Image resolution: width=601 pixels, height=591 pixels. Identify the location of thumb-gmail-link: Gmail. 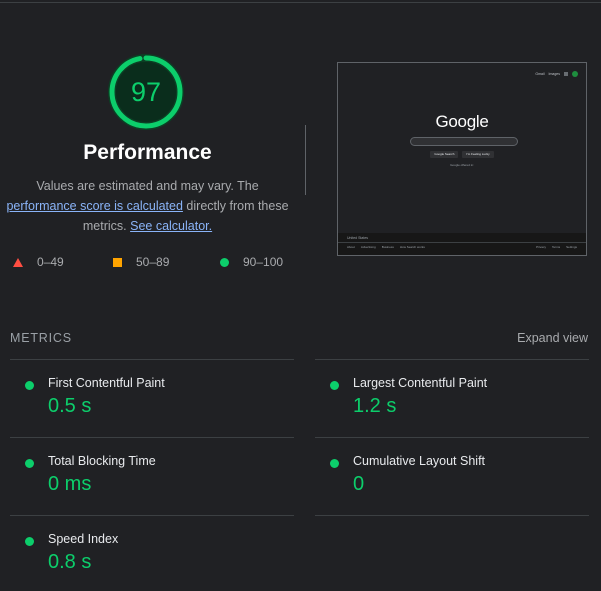
(540, 74).